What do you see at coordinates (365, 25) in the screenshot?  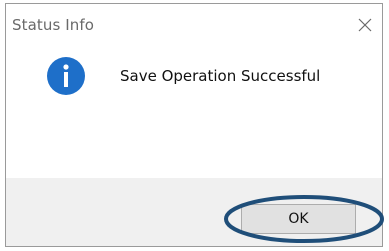 I see `close-icon` at bounding box center [365, 25].